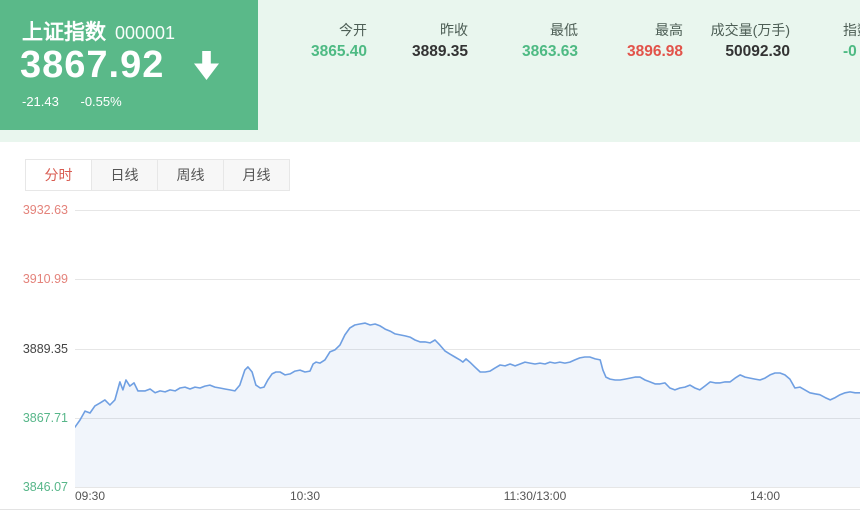  I want to click on tab-月线: 月线, so click(256, 175).